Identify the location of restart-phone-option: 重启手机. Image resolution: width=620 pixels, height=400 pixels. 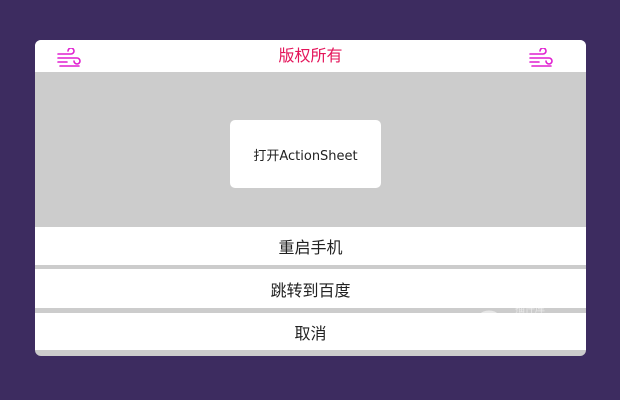
(310, 246).